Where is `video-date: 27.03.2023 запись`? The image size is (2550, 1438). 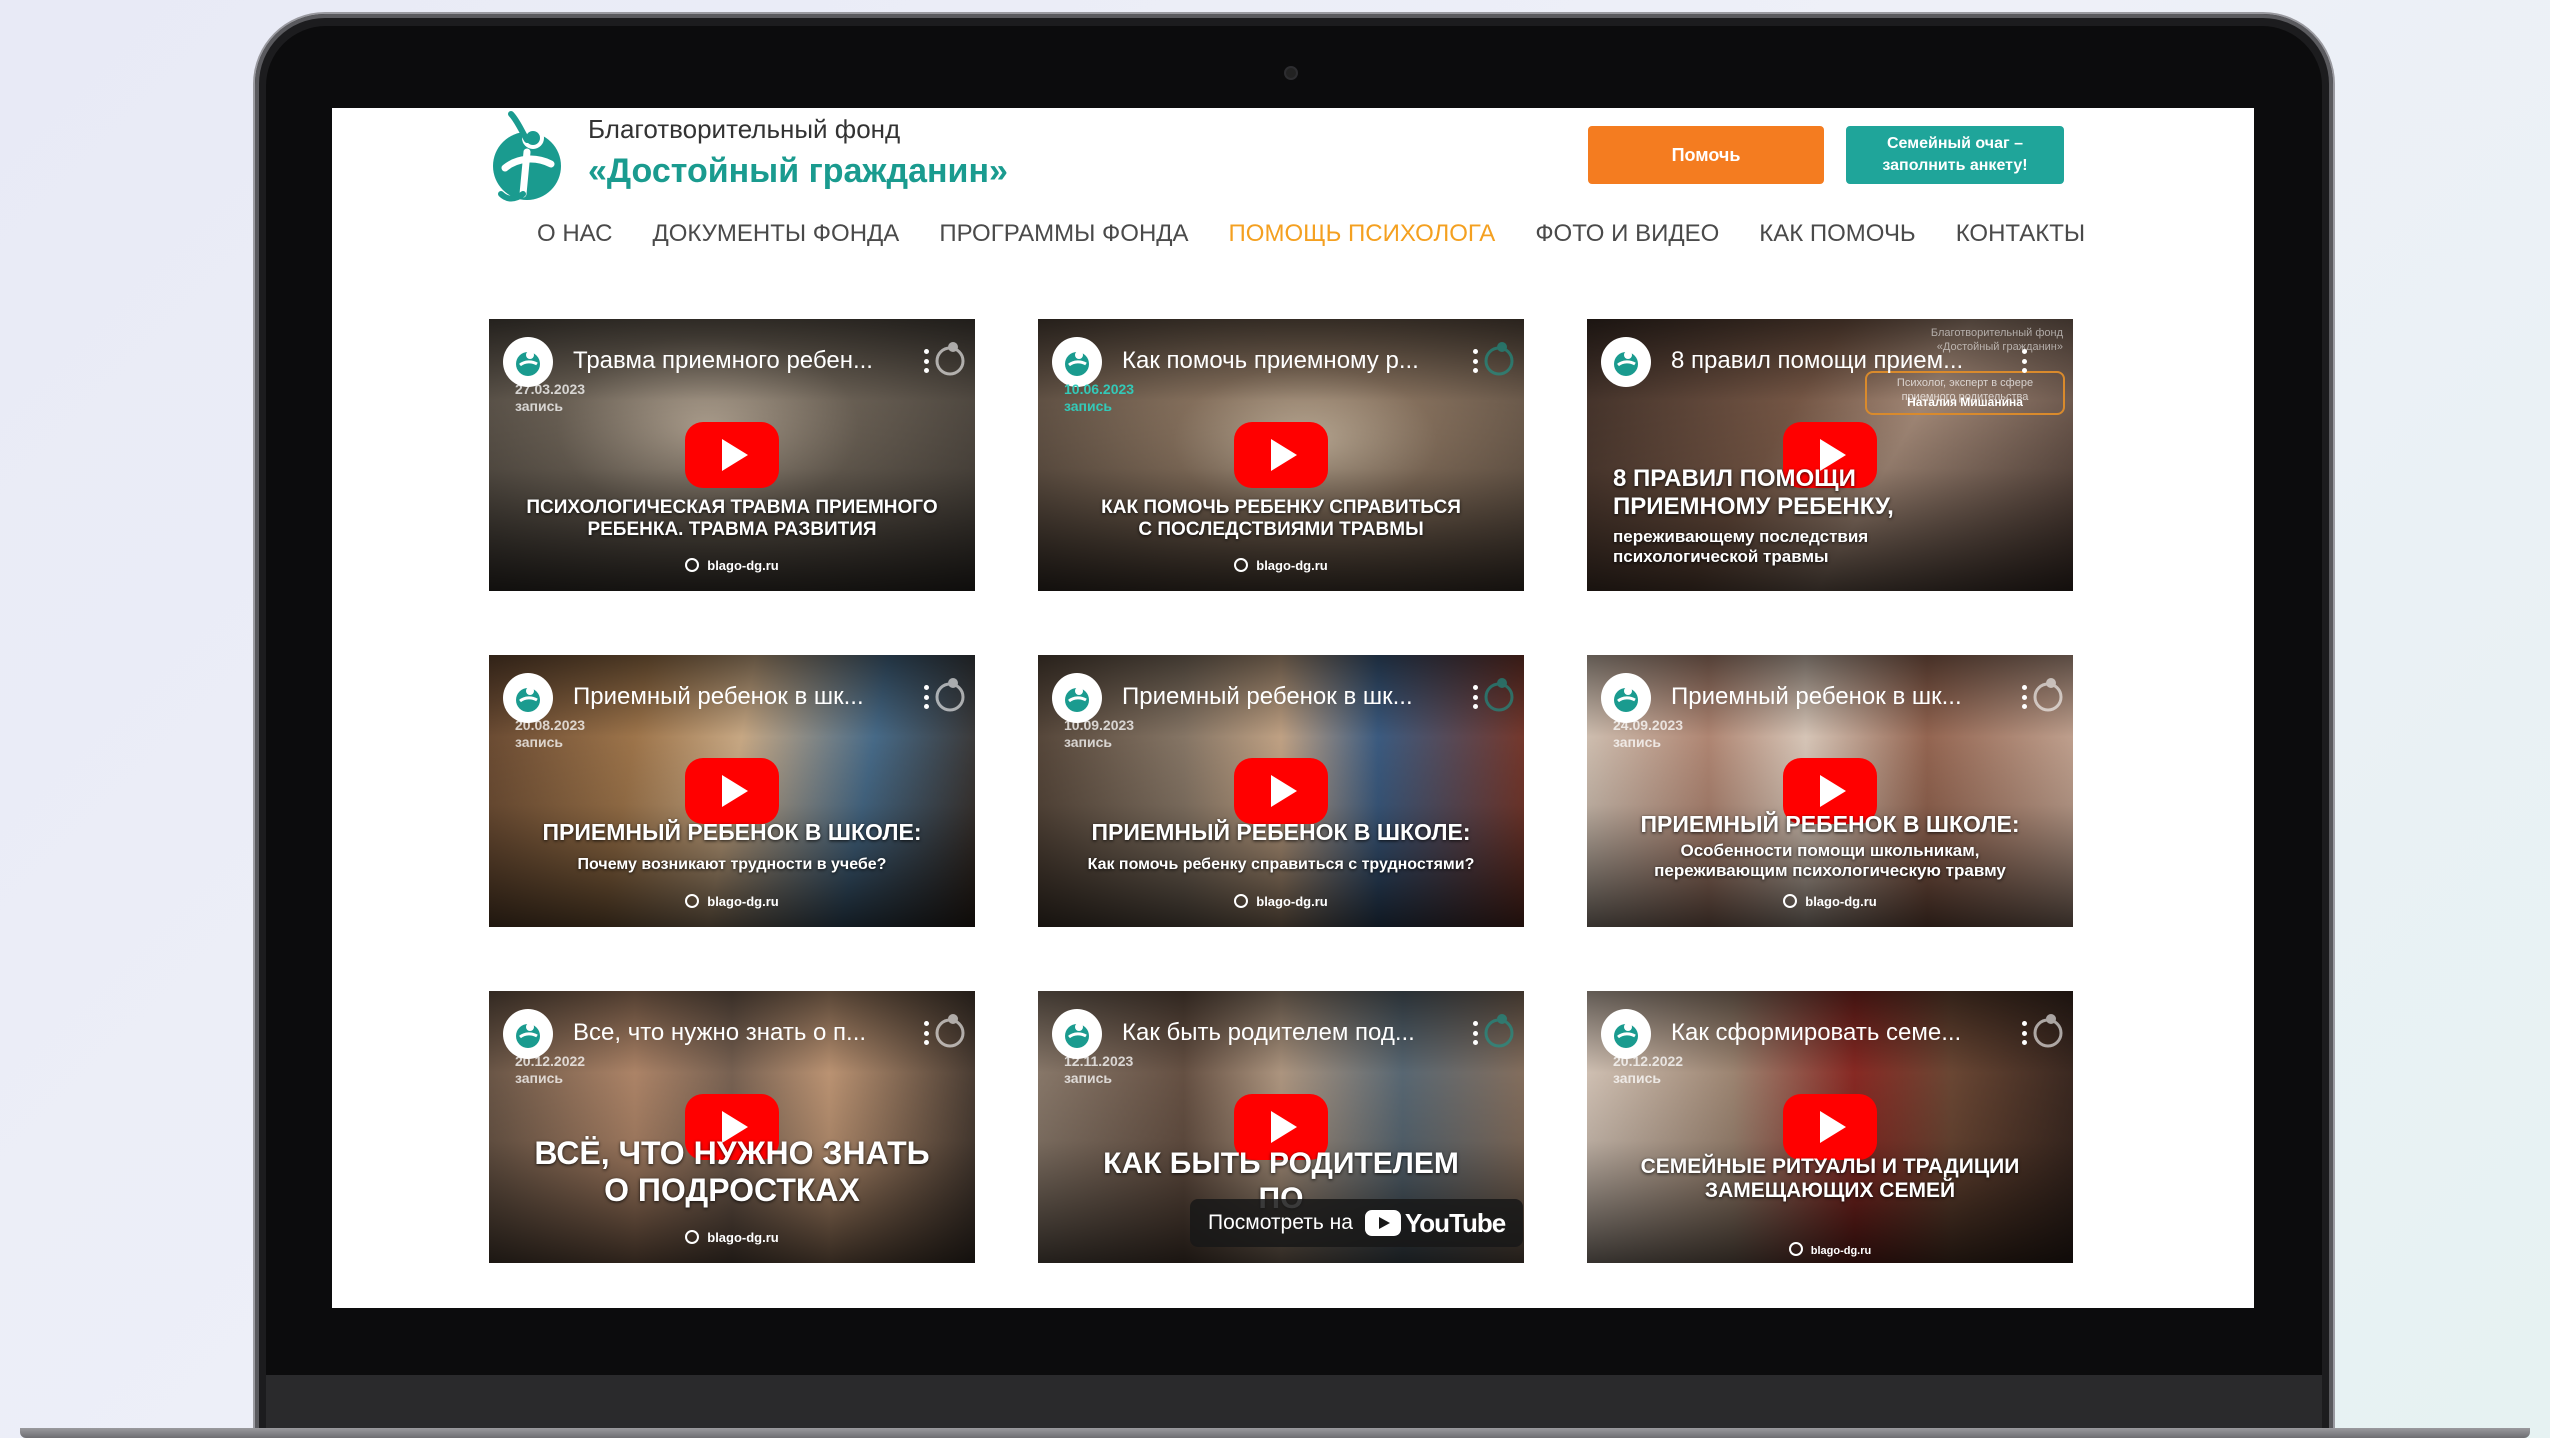
video-date: 27.03.2023 запись is located at coordinates (550, 397).